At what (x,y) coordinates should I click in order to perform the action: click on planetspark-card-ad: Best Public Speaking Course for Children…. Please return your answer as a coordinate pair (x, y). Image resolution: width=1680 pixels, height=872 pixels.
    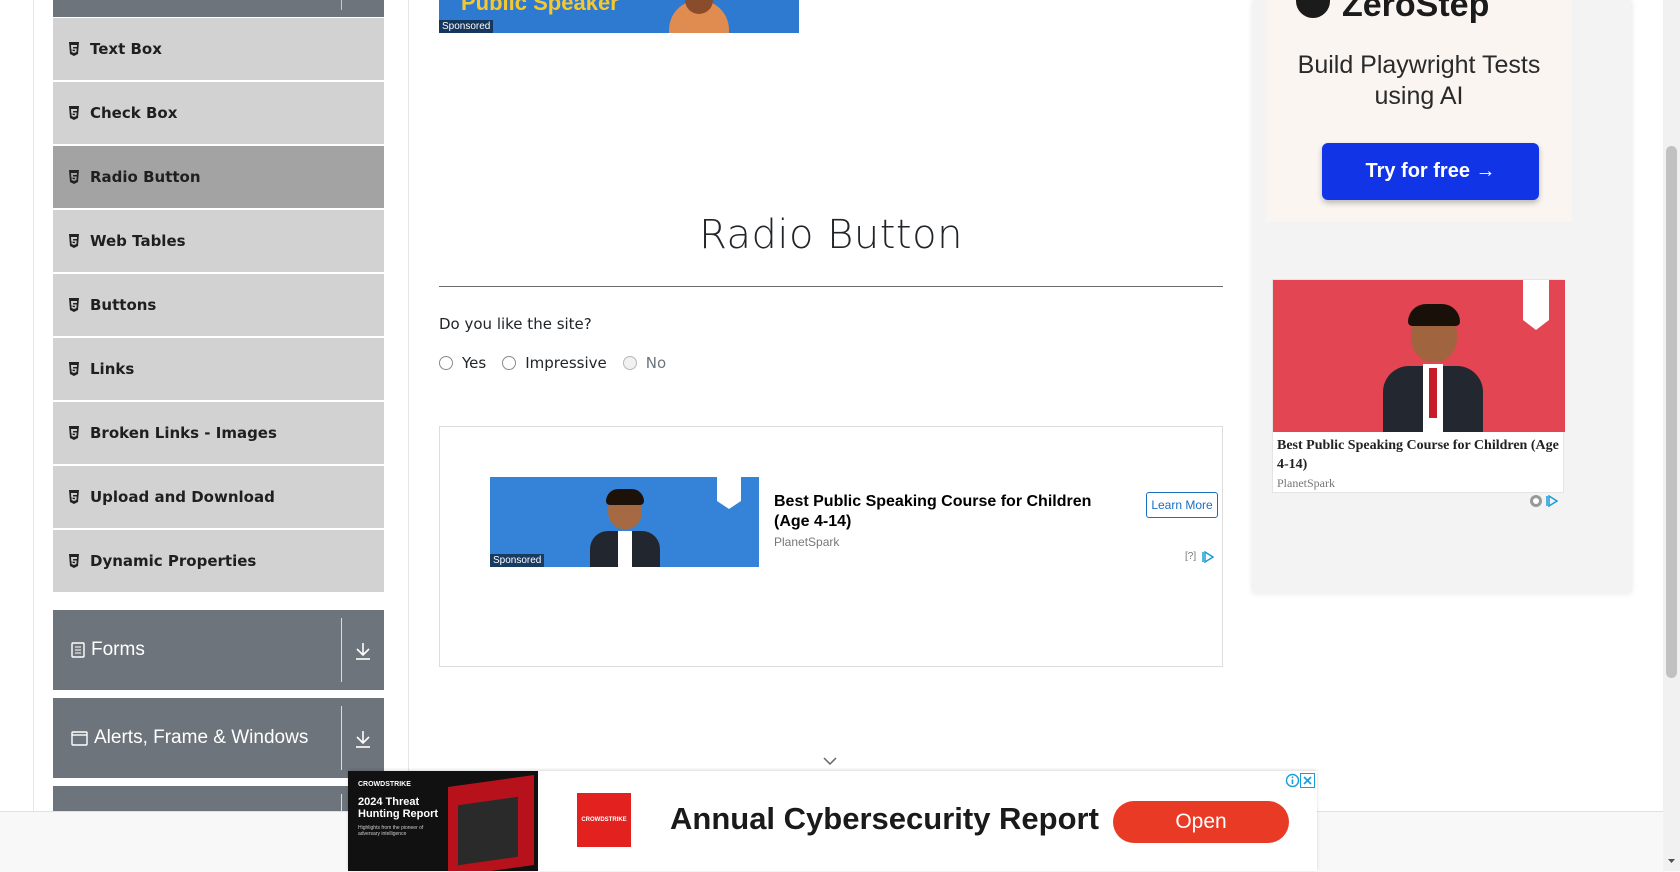
    Looking at the image, I should click on (1418, 386).